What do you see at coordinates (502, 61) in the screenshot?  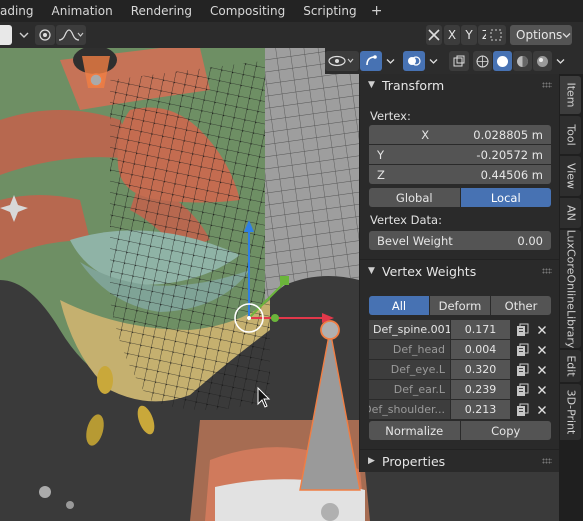 I see `solid-shading-button` at bounding box center [502, 61].